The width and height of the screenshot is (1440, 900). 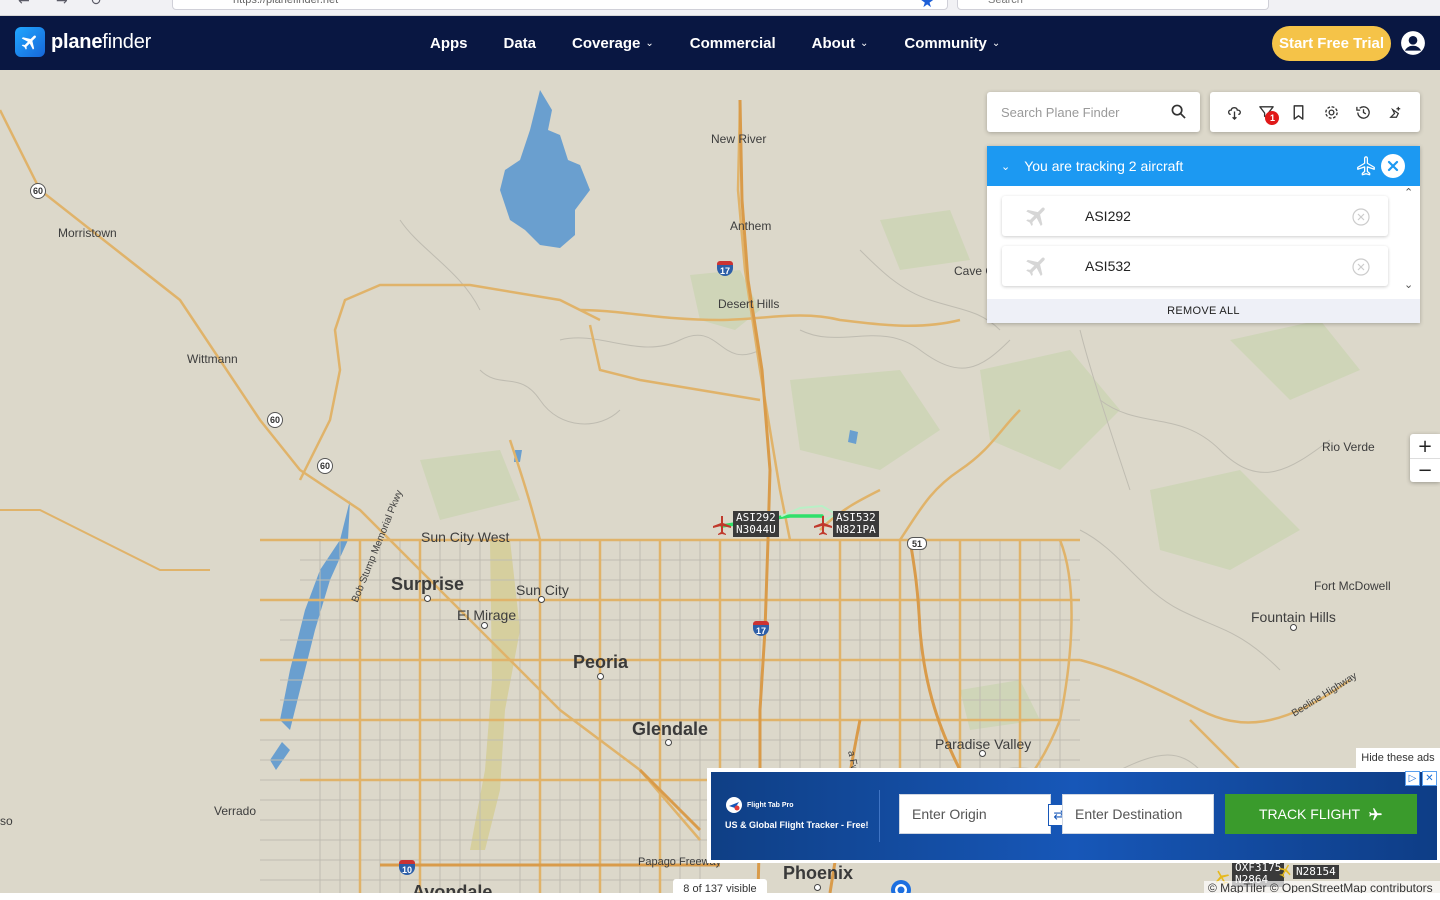 What do you see at coordinates (1375, 813) in the screenshot?
I see `plane-icon` at bounding box center [1375, 813].